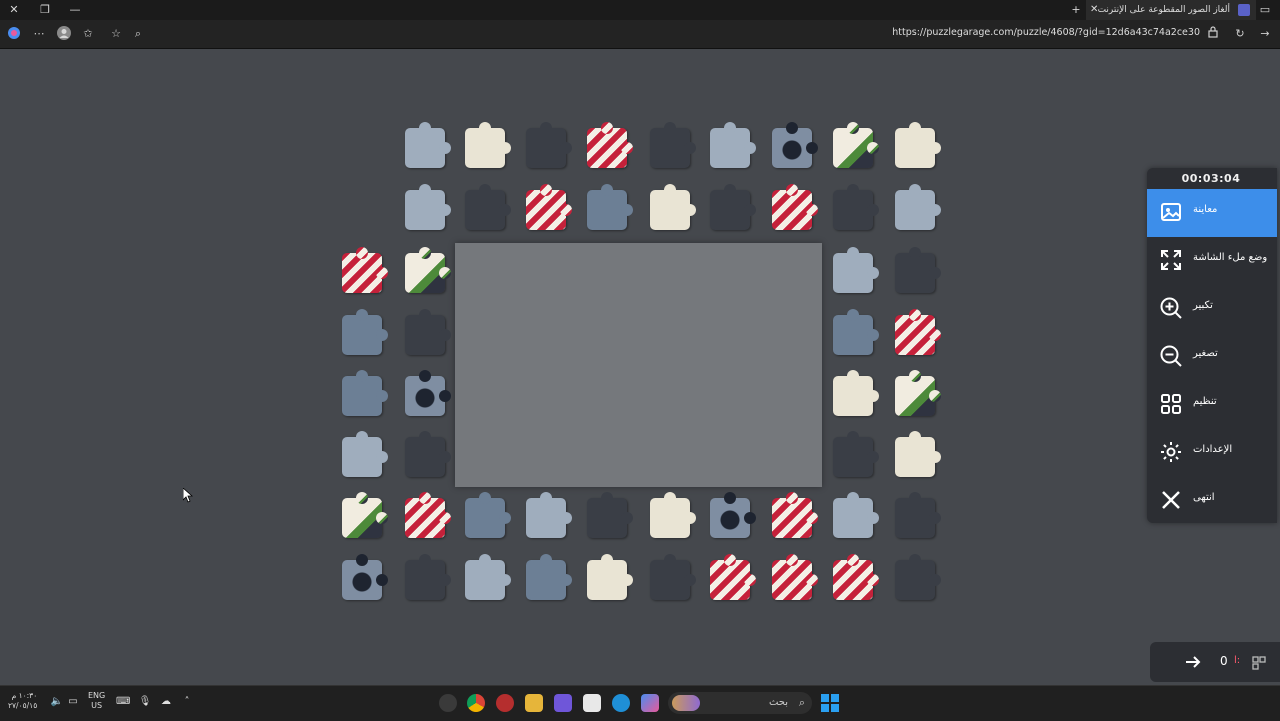  What do you see at coordinates (138, 34) in the screenshot?
I see `find-icon: ⌕` at bounding box center [138, 34].